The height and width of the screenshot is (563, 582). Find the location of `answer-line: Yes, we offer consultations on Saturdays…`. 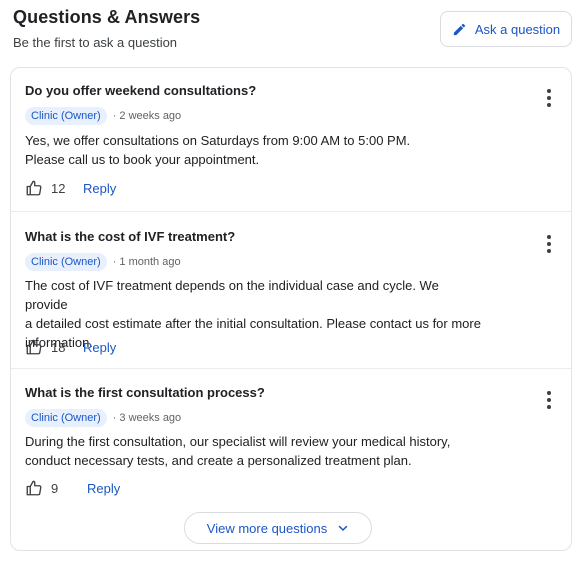

answer-line: Yes, we offer consultations on Saturdays… is located at coordinates (218, 140).